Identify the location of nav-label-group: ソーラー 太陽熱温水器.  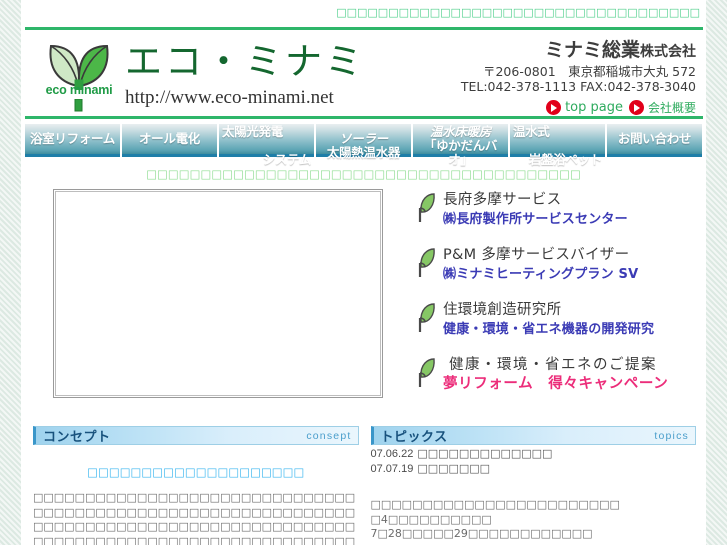
(363, 139).